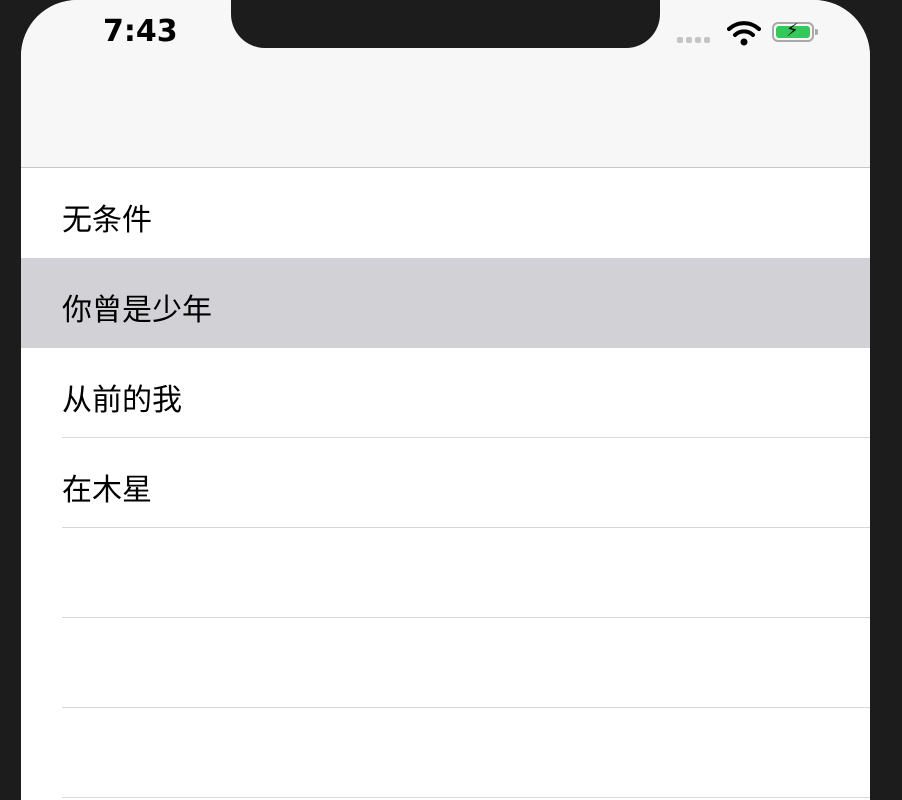 The image size is (902, 800). I want to click on list-item: 你曾是少年, so click(445, 303).